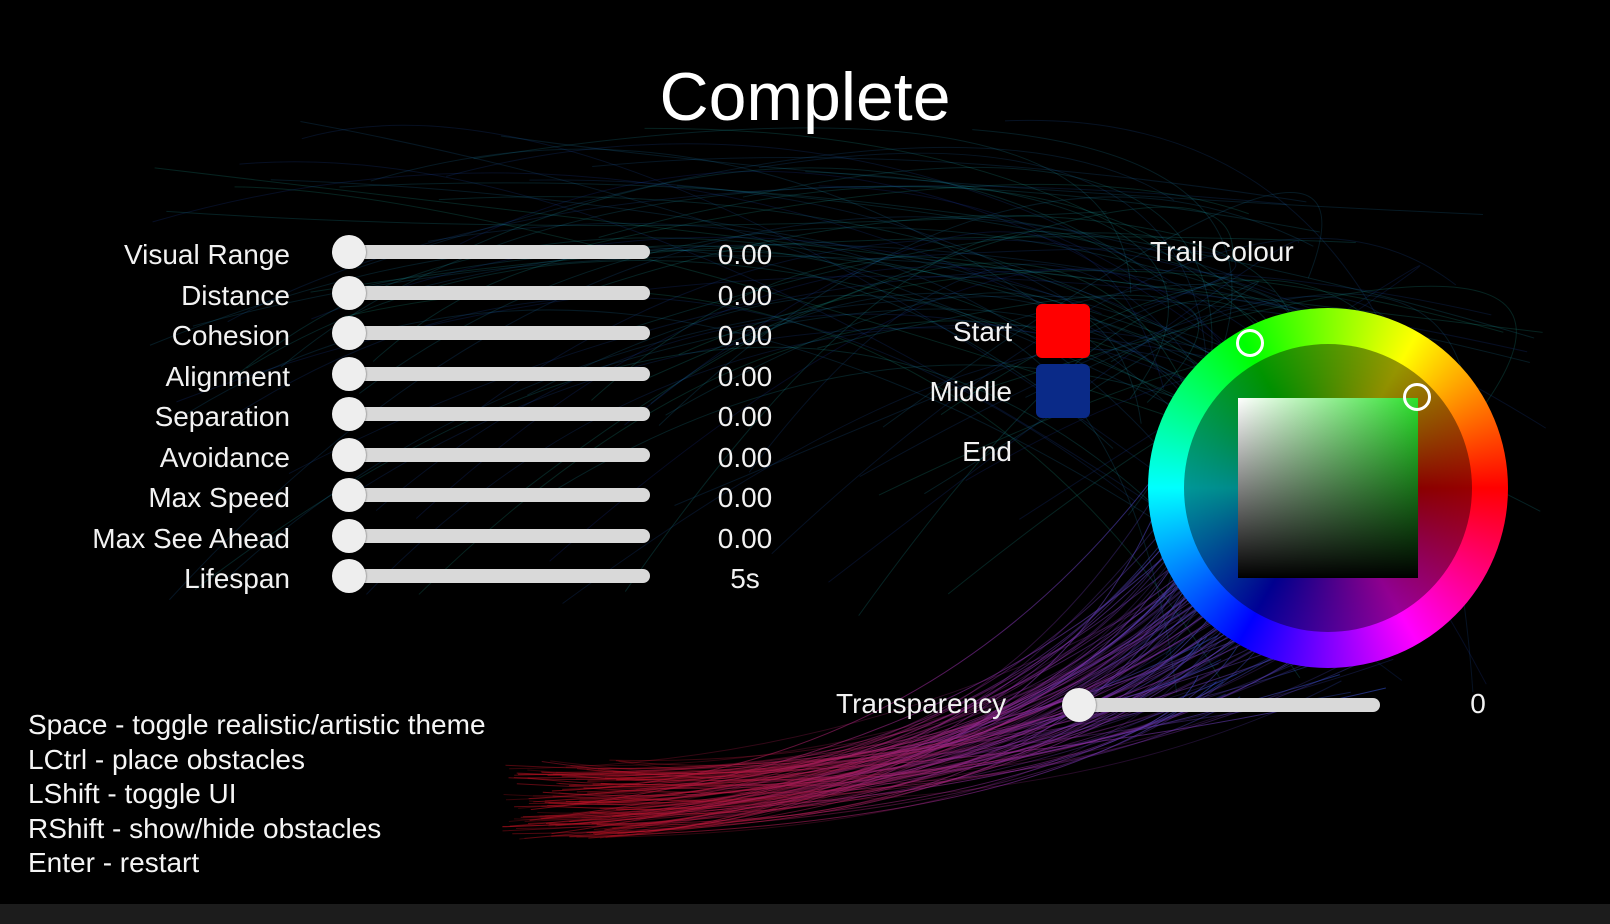  What do you see at coordinates (224, 457) in the screenshot?
I see `parameter-label: Avoidance` at bounding box center [224, 457].